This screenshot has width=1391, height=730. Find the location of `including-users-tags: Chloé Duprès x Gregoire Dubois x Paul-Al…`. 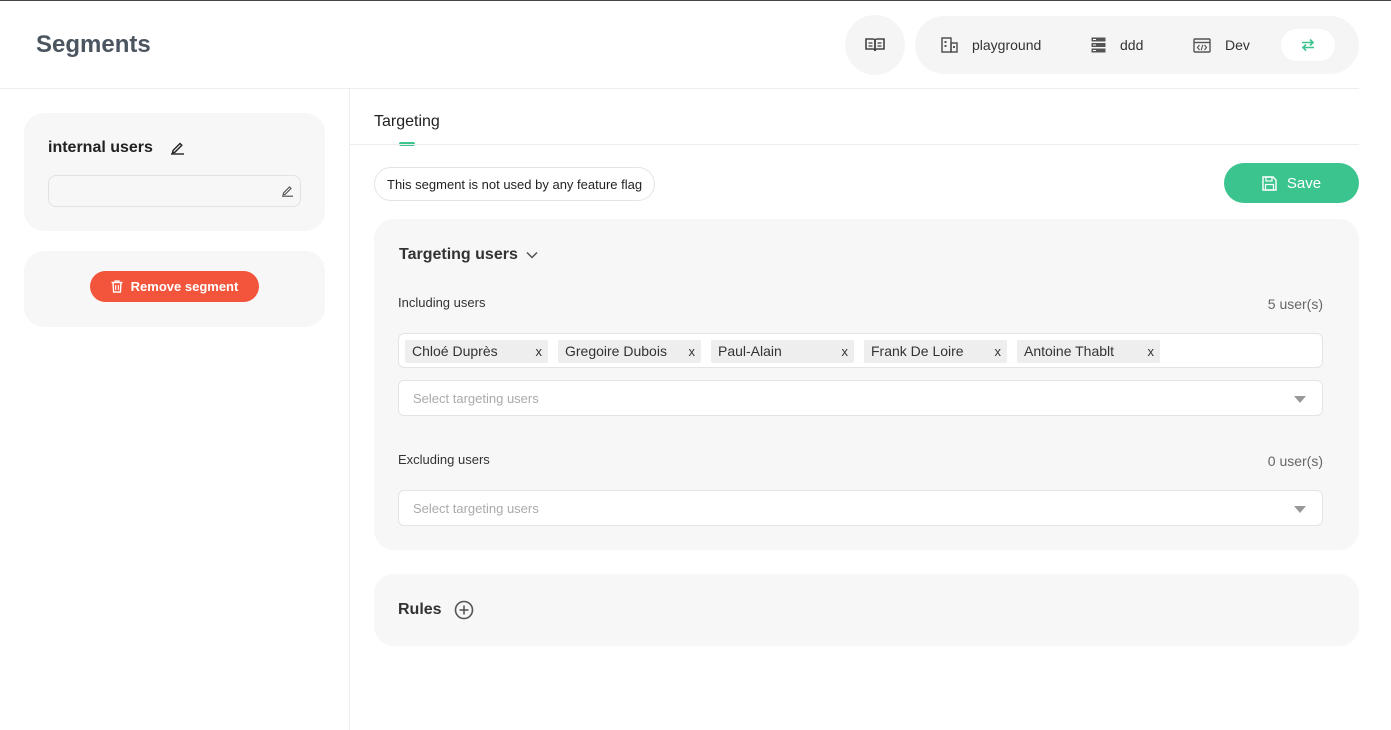

including-users-tags: Chloé Duprès x Gregoire Dubois x Paul-Al… is located at coordinates (860, 350).